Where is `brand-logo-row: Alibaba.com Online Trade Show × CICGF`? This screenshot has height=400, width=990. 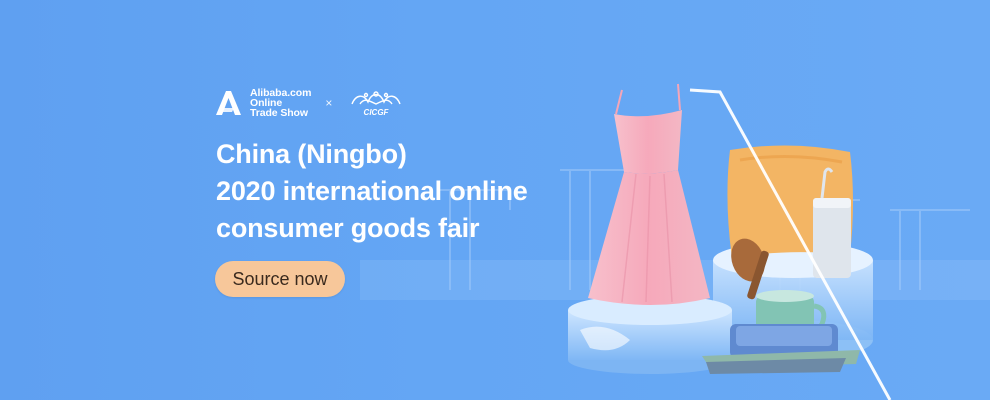
brand-logo-row: Alibaba.com Online Trade Show × CICGF is located at coordinates (310, 103).